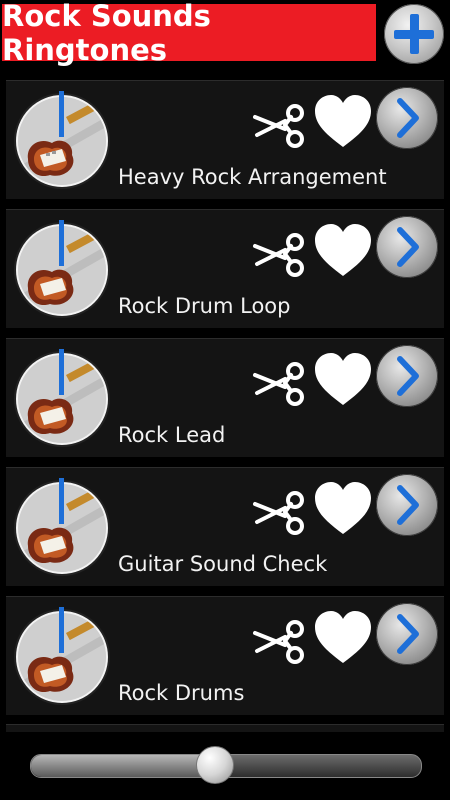  I want to click on add-button, so click(414, 34).